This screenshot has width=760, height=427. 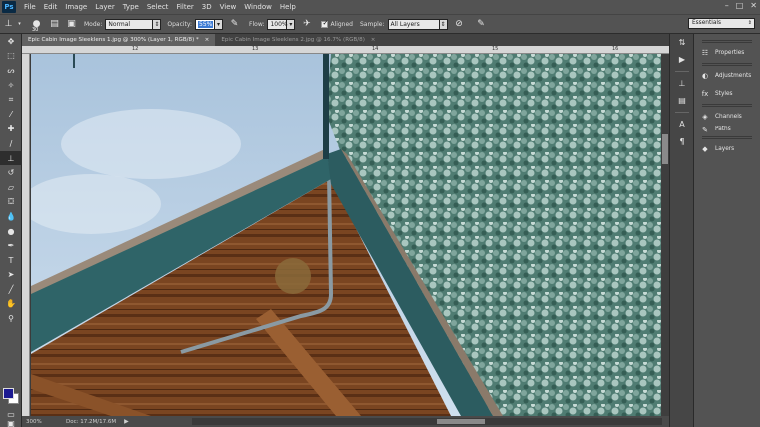 What do you see at coordinates (36, 26) in the screenshot?
I see `brush-preset-picker-icon: ● 30` at bounding box center [36, 26].